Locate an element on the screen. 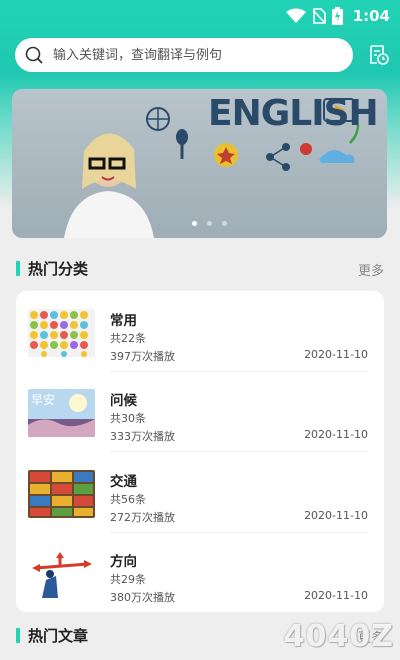 The width and height of the screenshot is (400, 660). category-thumbnail: 早安 is located at coordinates (61, 413).